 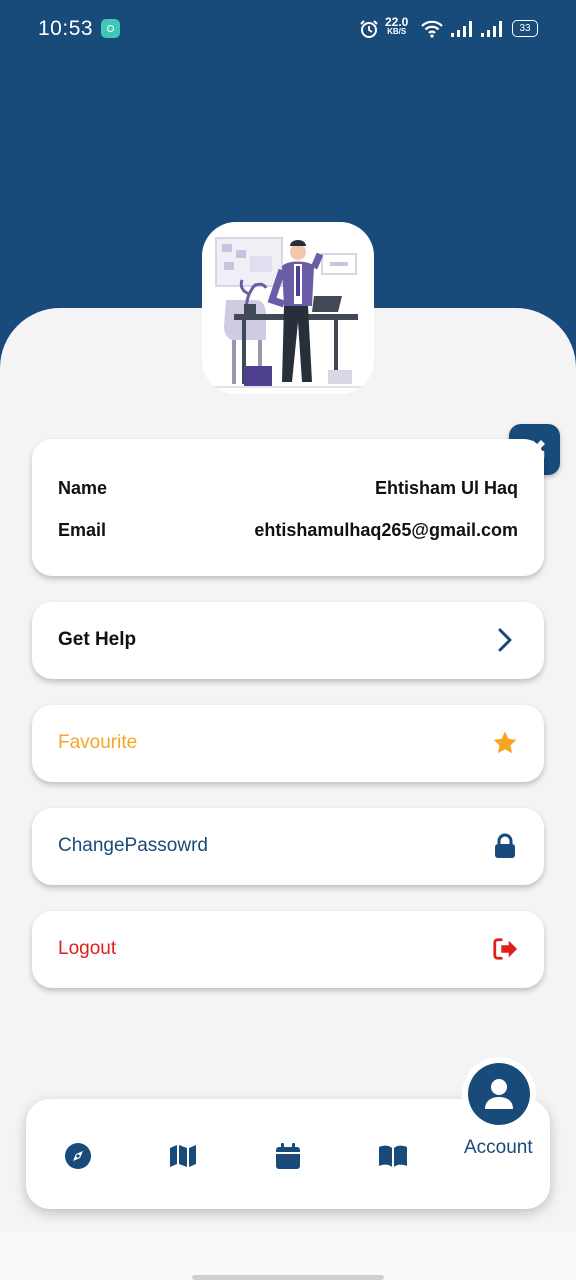 I want to click on app-notification-icon, so click(x=110, y=28).